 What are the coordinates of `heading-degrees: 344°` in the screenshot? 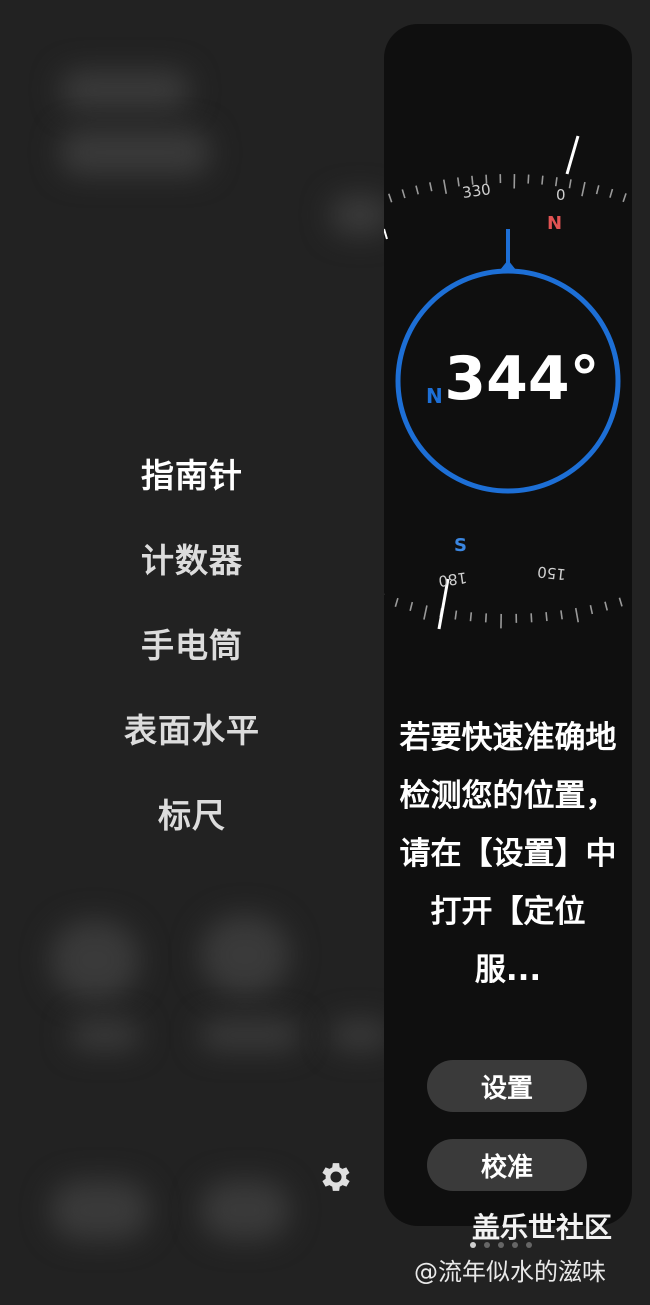 It's located at (522, 379).